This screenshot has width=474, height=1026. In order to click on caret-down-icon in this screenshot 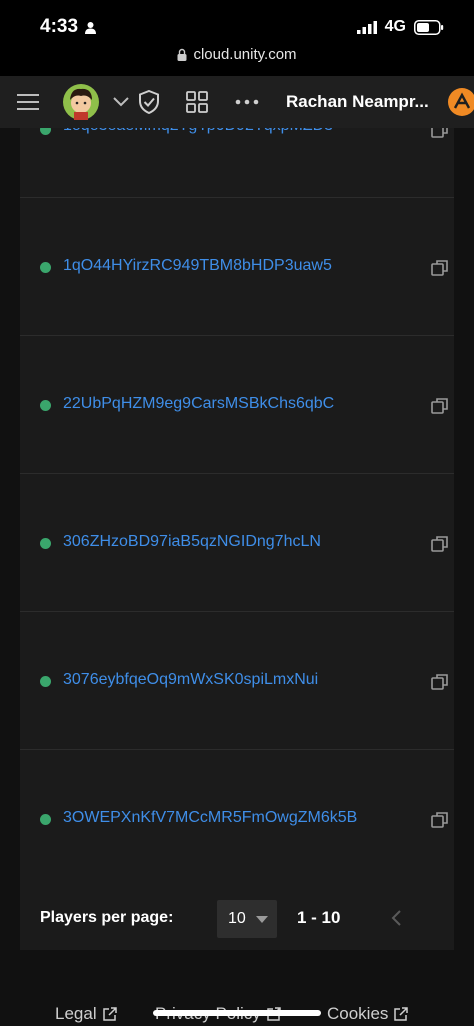, I will do `click(261, 919)`.